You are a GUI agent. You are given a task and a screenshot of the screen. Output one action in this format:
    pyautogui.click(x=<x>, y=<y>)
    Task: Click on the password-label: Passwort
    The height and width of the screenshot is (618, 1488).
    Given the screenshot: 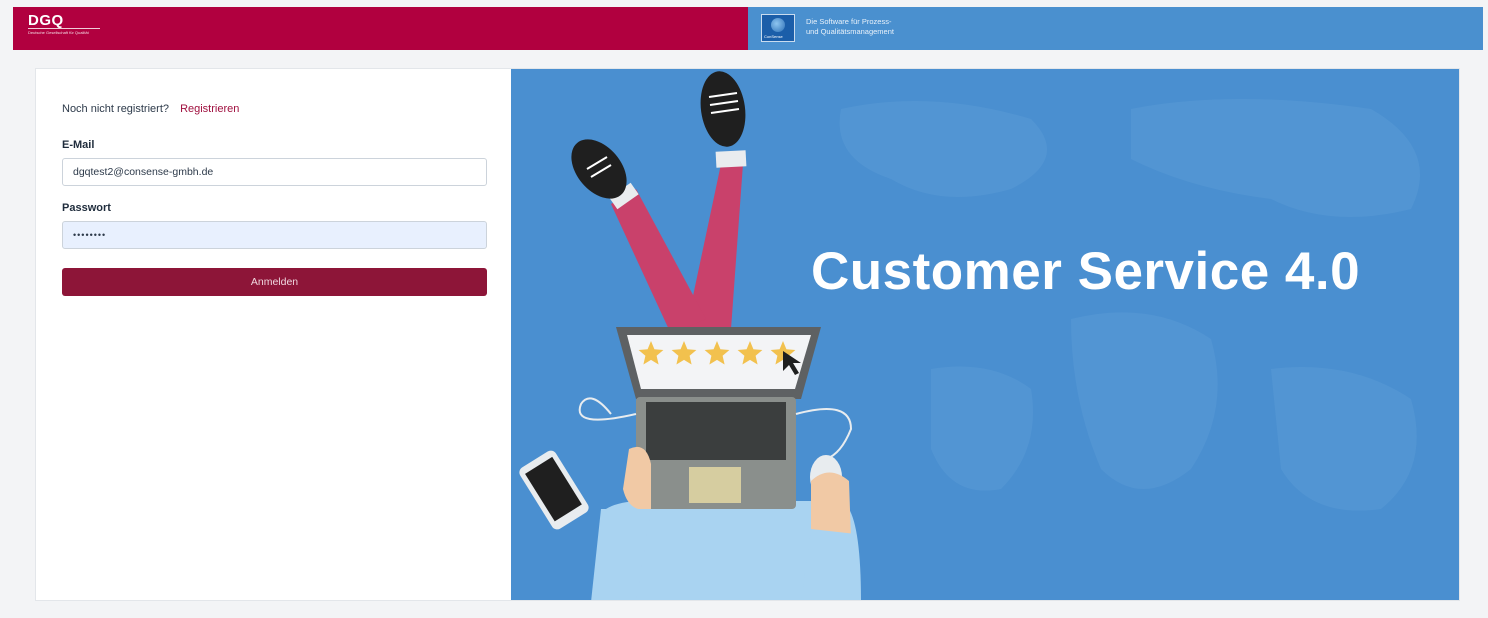 What is the action you would take?
    pyautogui.click(x=86, y=208)
    